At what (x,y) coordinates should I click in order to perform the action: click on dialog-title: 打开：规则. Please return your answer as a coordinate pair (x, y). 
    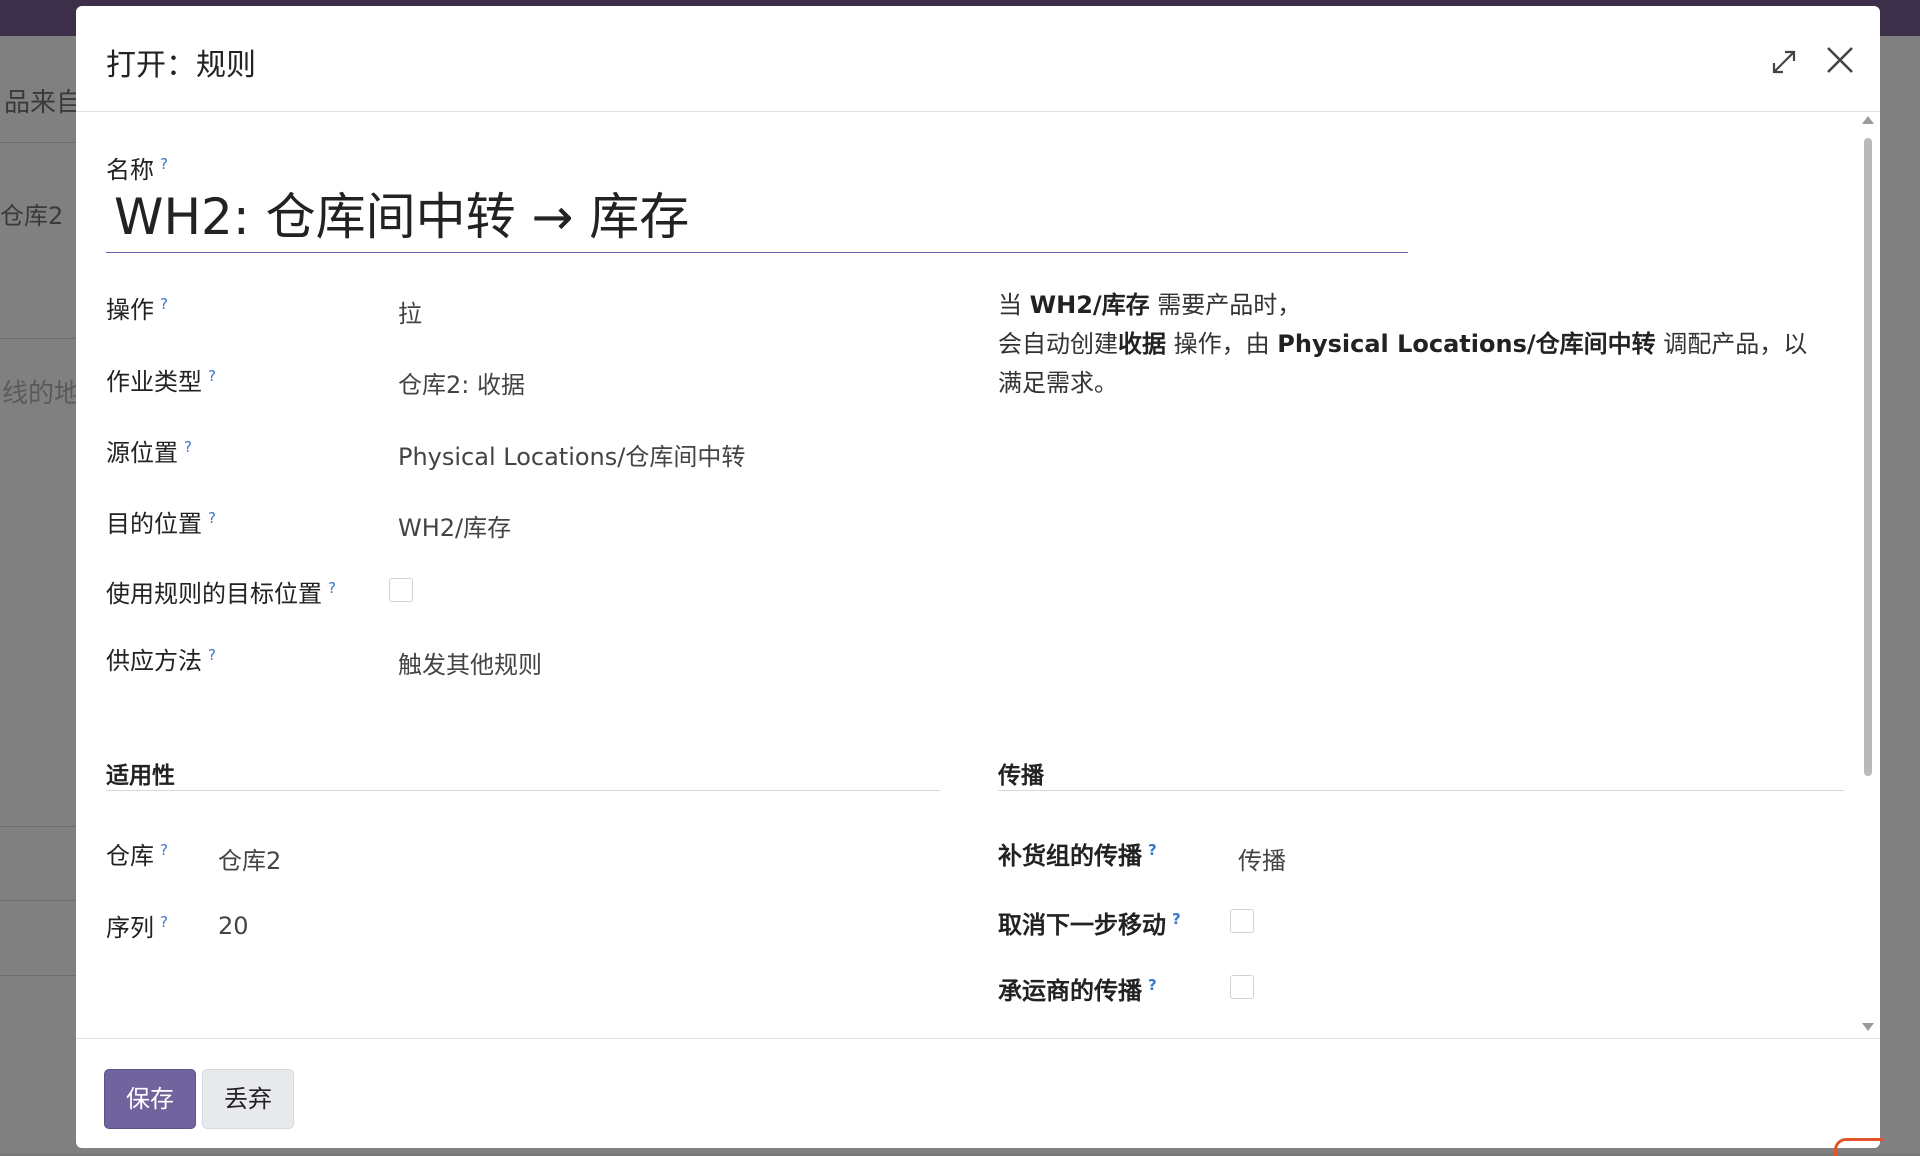
    Looking at the image, I should click on (181, 65).